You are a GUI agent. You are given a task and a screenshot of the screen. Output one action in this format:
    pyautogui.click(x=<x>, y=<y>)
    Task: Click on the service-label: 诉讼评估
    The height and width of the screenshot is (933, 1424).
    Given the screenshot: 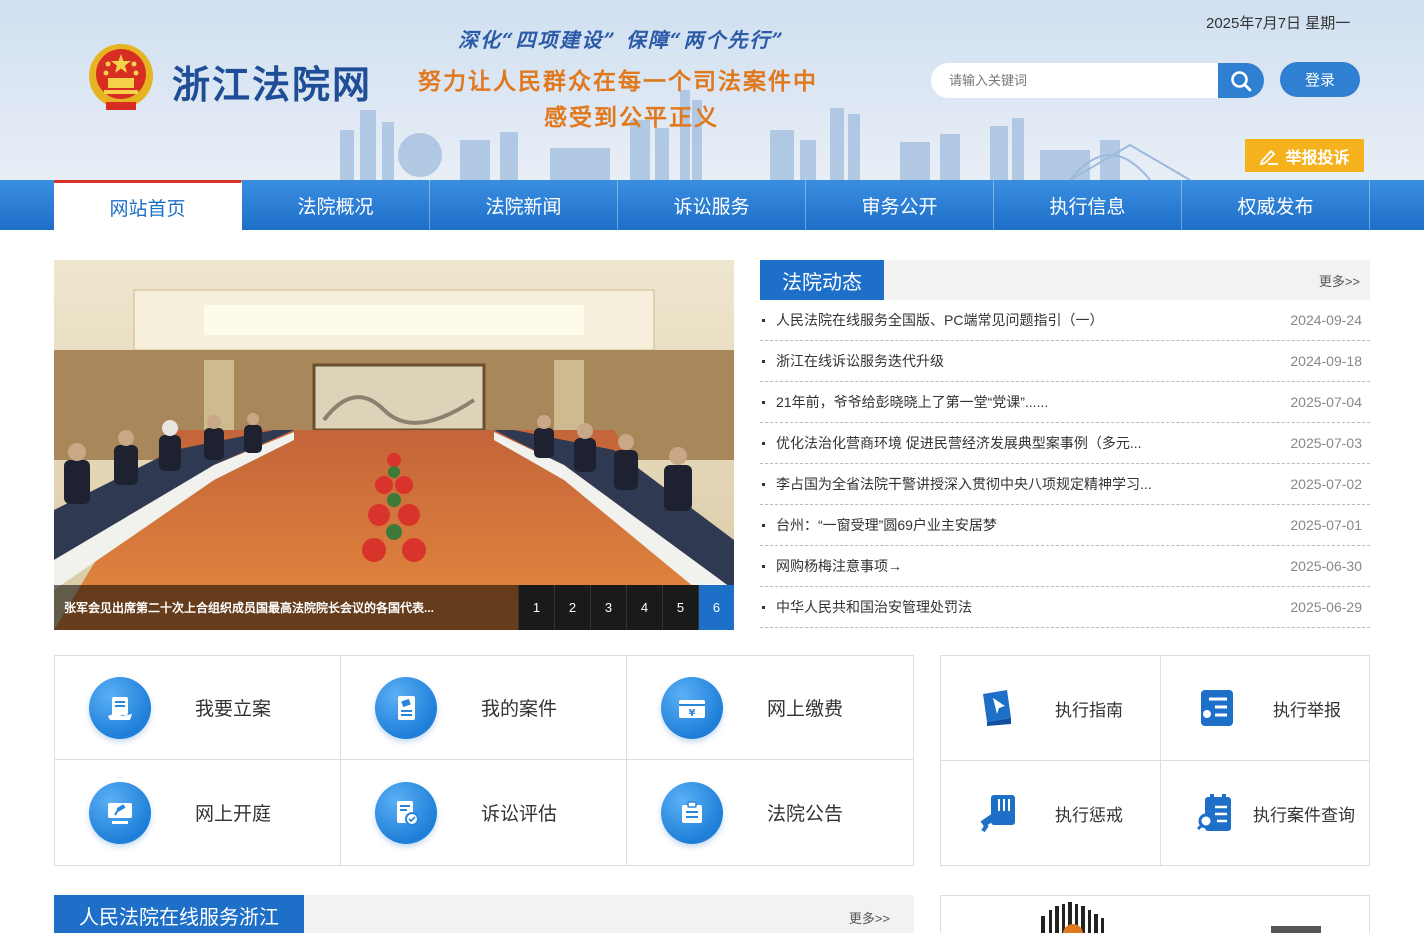 What is the action you would take?
    pyautogui.click(x=519, y=814)
    